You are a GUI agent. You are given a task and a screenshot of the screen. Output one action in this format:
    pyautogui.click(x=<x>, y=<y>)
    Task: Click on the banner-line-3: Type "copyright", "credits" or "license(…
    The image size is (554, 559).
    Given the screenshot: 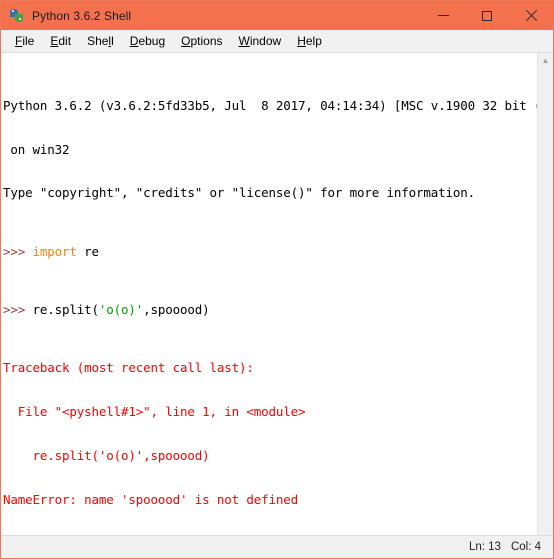 What is the action you would take?
    pyautogui.click(x=239, y=193)
    